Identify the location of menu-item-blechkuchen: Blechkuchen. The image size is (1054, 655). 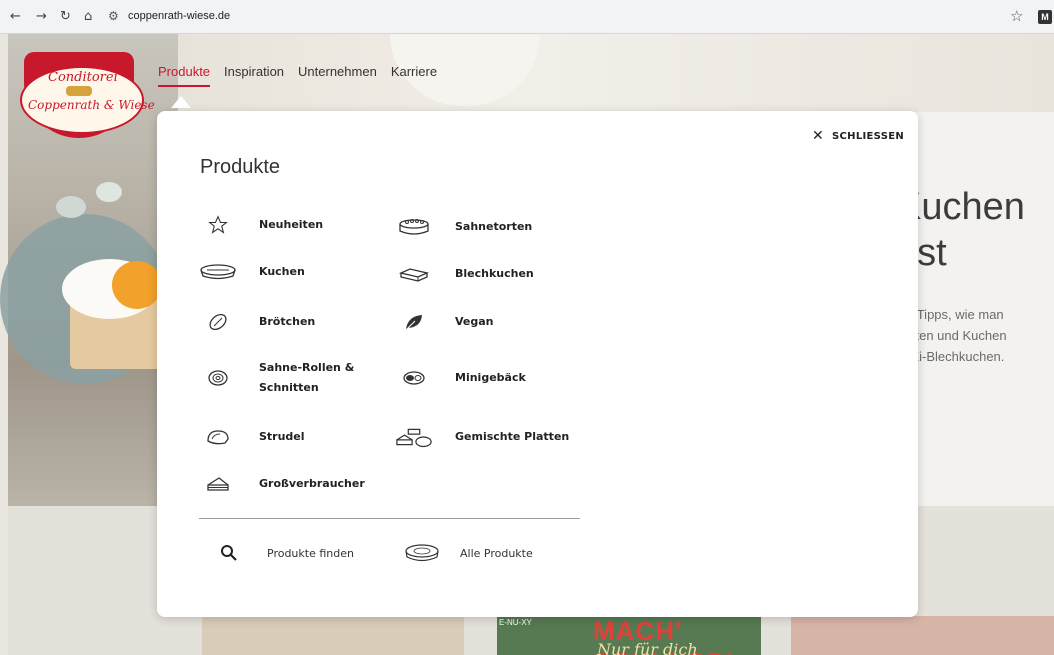
(464, 274).